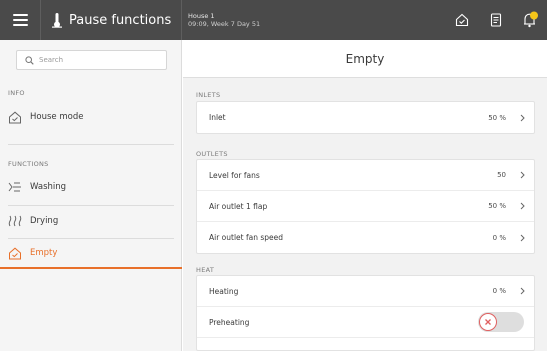 The width and height of the screenshot is (547, 351). What do you see at coordinates (365, 237) in the screenshot?
I see `air-outlet-fan-speed-row: Air outlet fan speed 0 %` at bounding box center [365, 237].